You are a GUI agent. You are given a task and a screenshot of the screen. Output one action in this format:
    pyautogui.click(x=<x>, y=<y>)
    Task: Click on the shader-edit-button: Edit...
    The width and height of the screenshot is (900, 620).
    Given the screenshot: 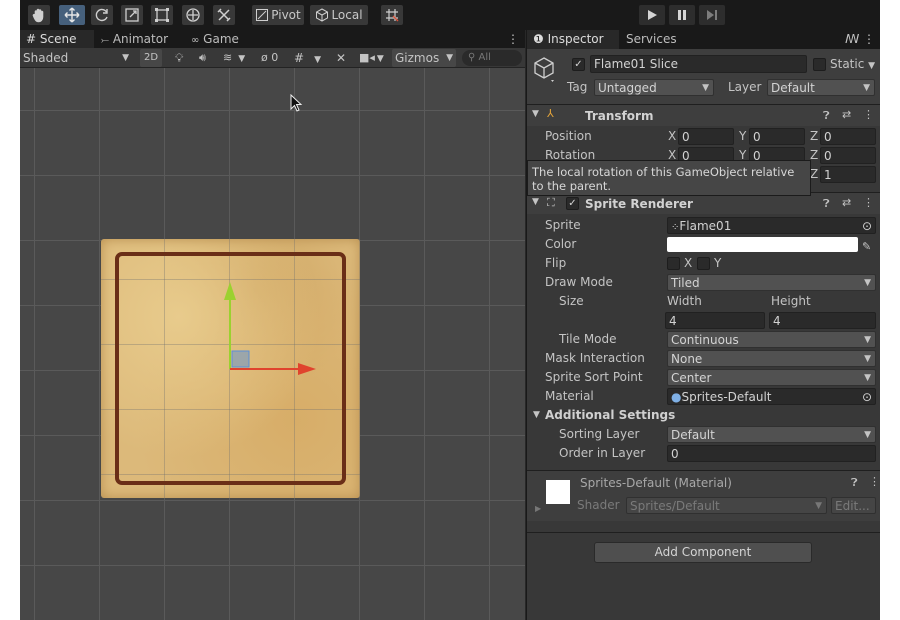 What is the action you would take?
    pyautogui.click(x=853, y=505)
    